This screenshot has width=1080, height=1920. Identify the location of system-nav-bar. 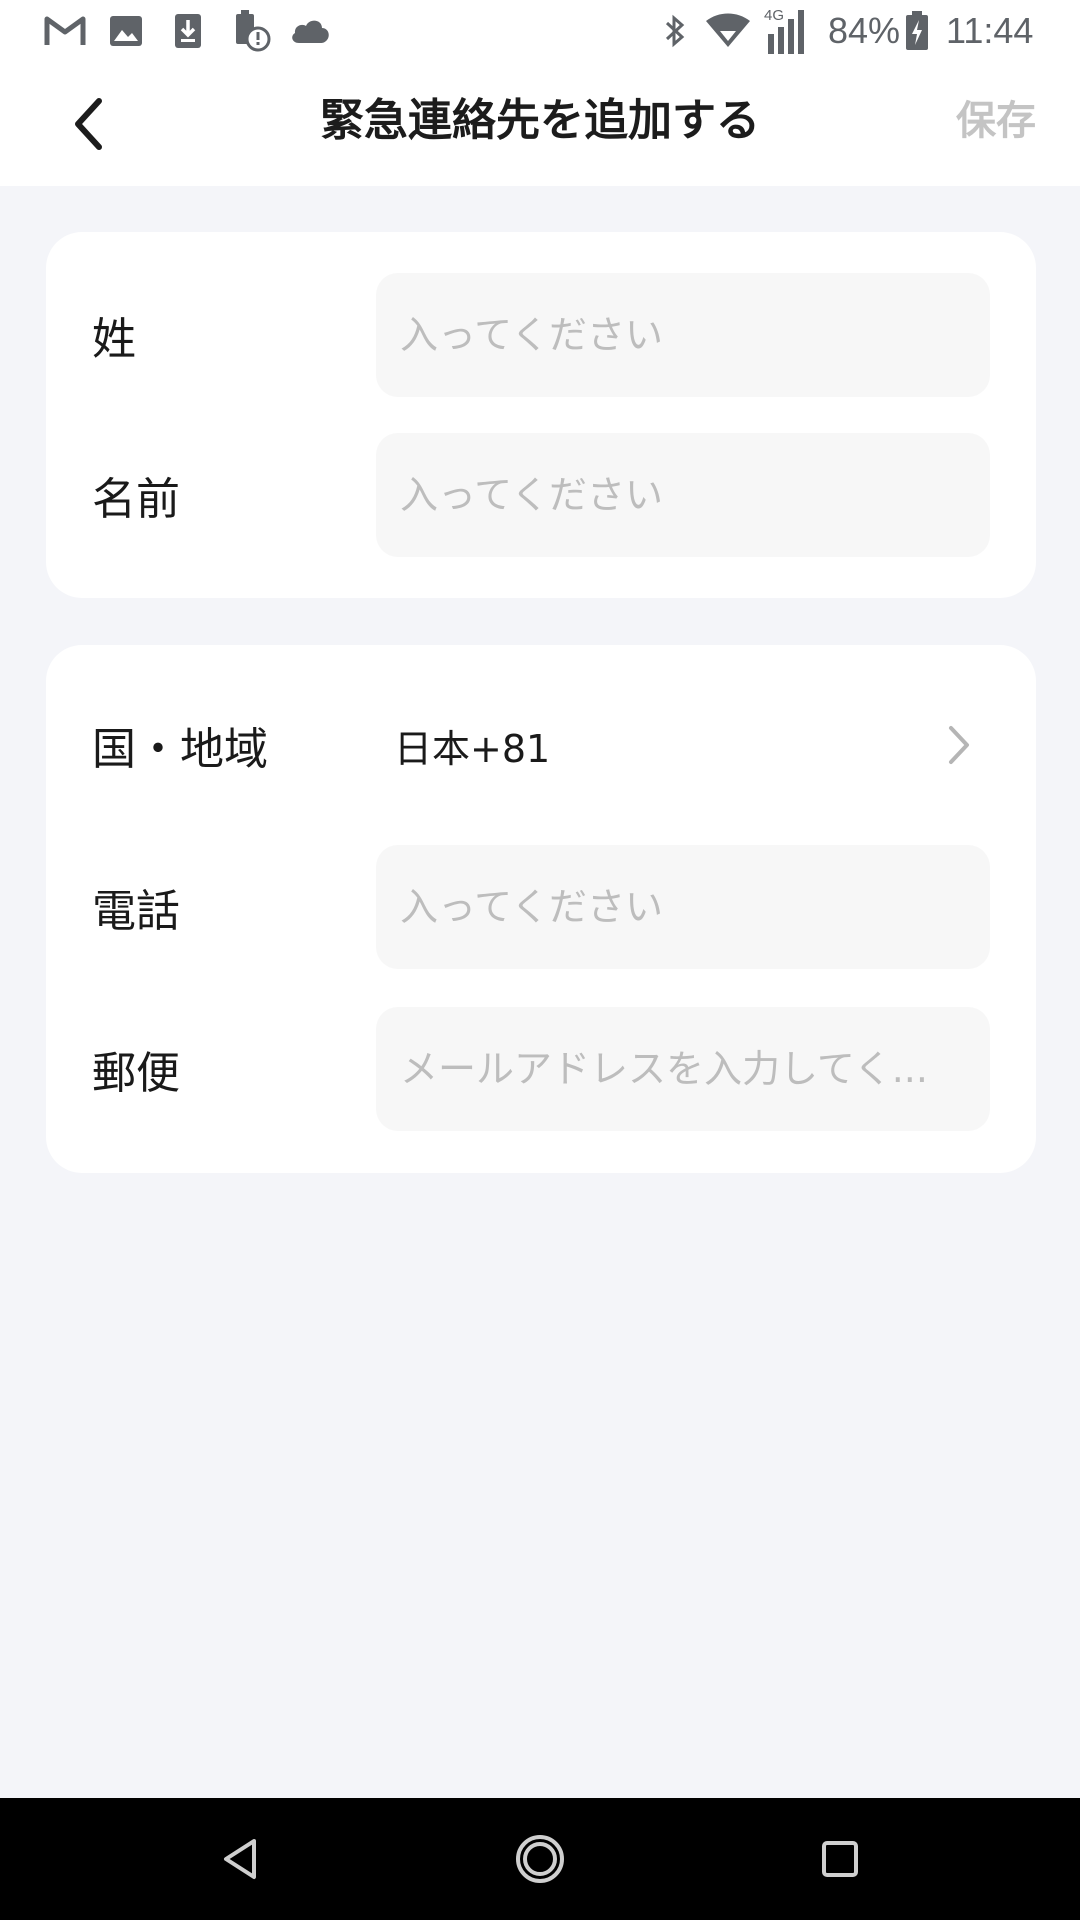
(540, 1859).